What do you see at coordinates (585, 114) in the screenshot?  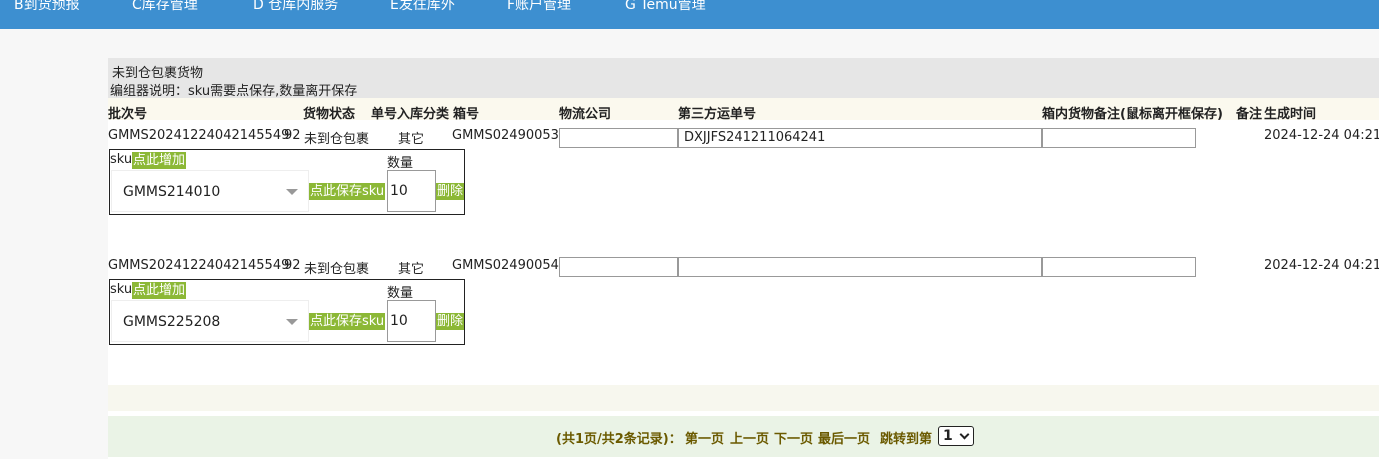 I see `col-logistics: 物流公司` at bounding box center [585, 114].